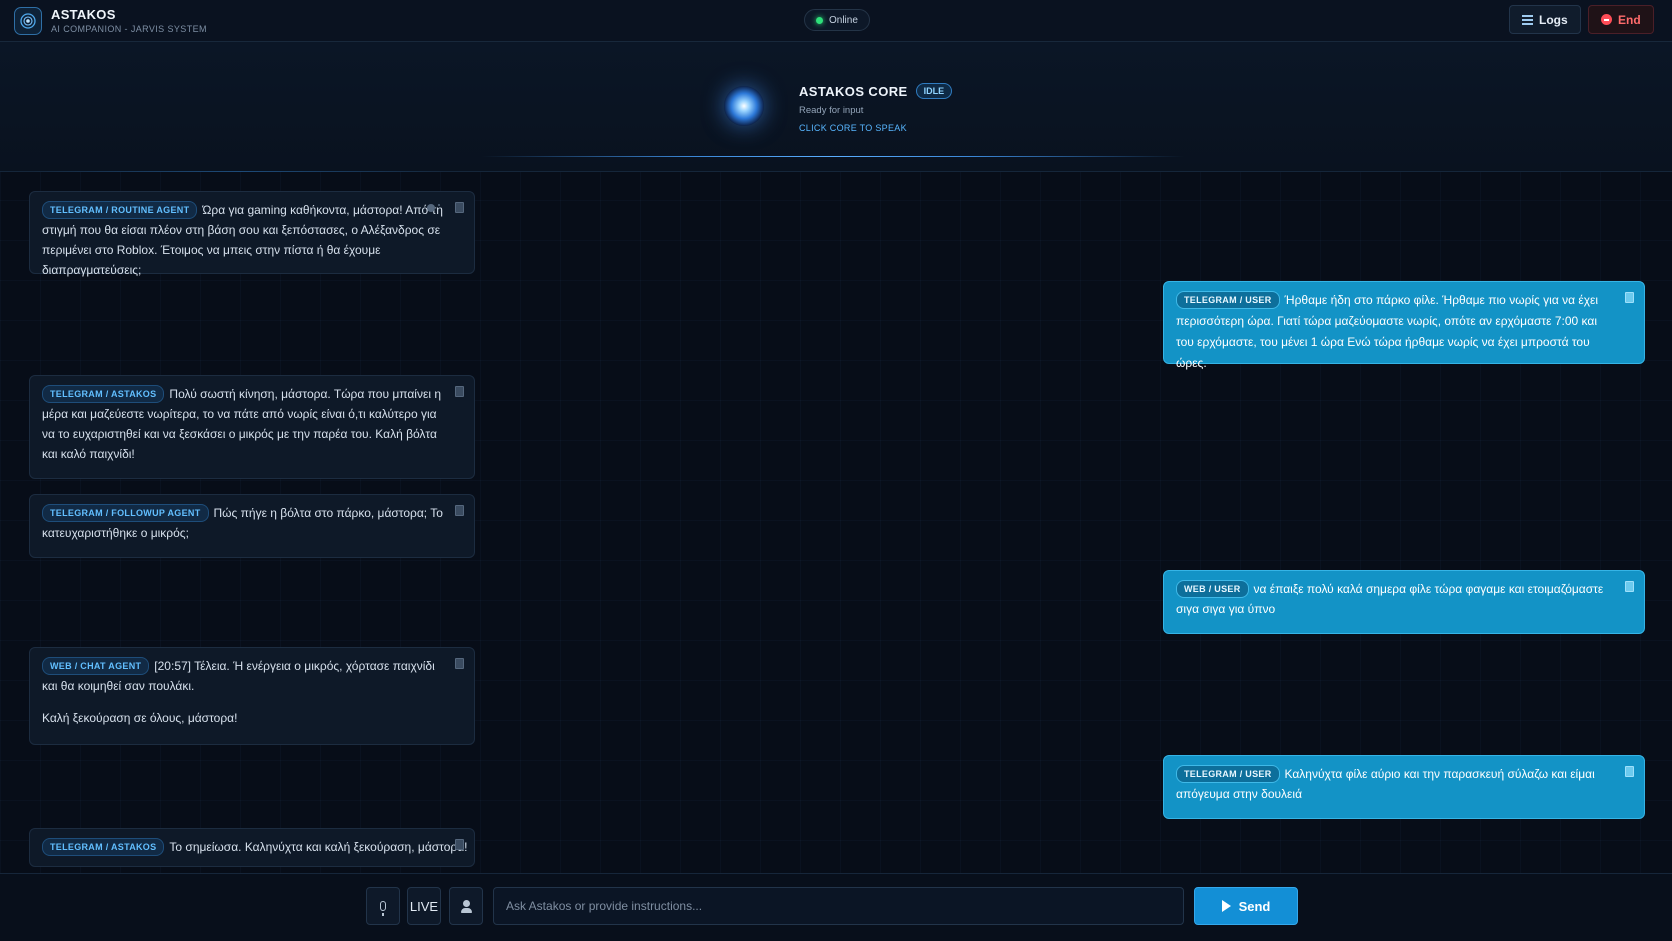  I want to click on logs-button: Logs, so click(1545, 19).